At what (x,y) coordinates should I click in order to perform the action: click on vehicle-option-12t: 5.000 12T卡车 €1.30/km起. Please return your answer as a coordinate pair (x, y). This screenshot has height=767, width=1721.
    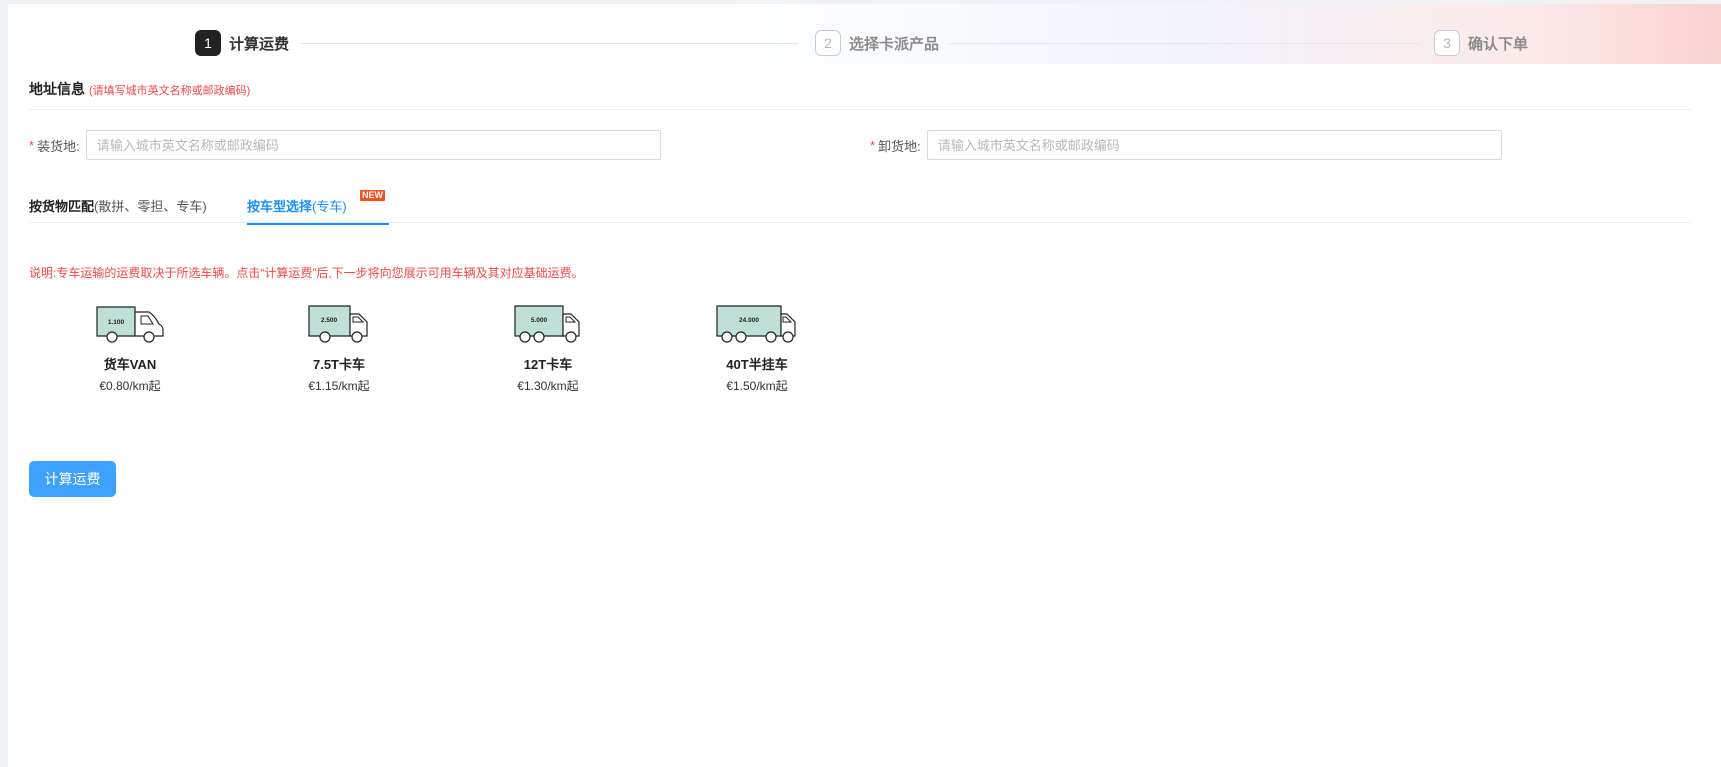
    Looking at the image, I should click on (548, 349).